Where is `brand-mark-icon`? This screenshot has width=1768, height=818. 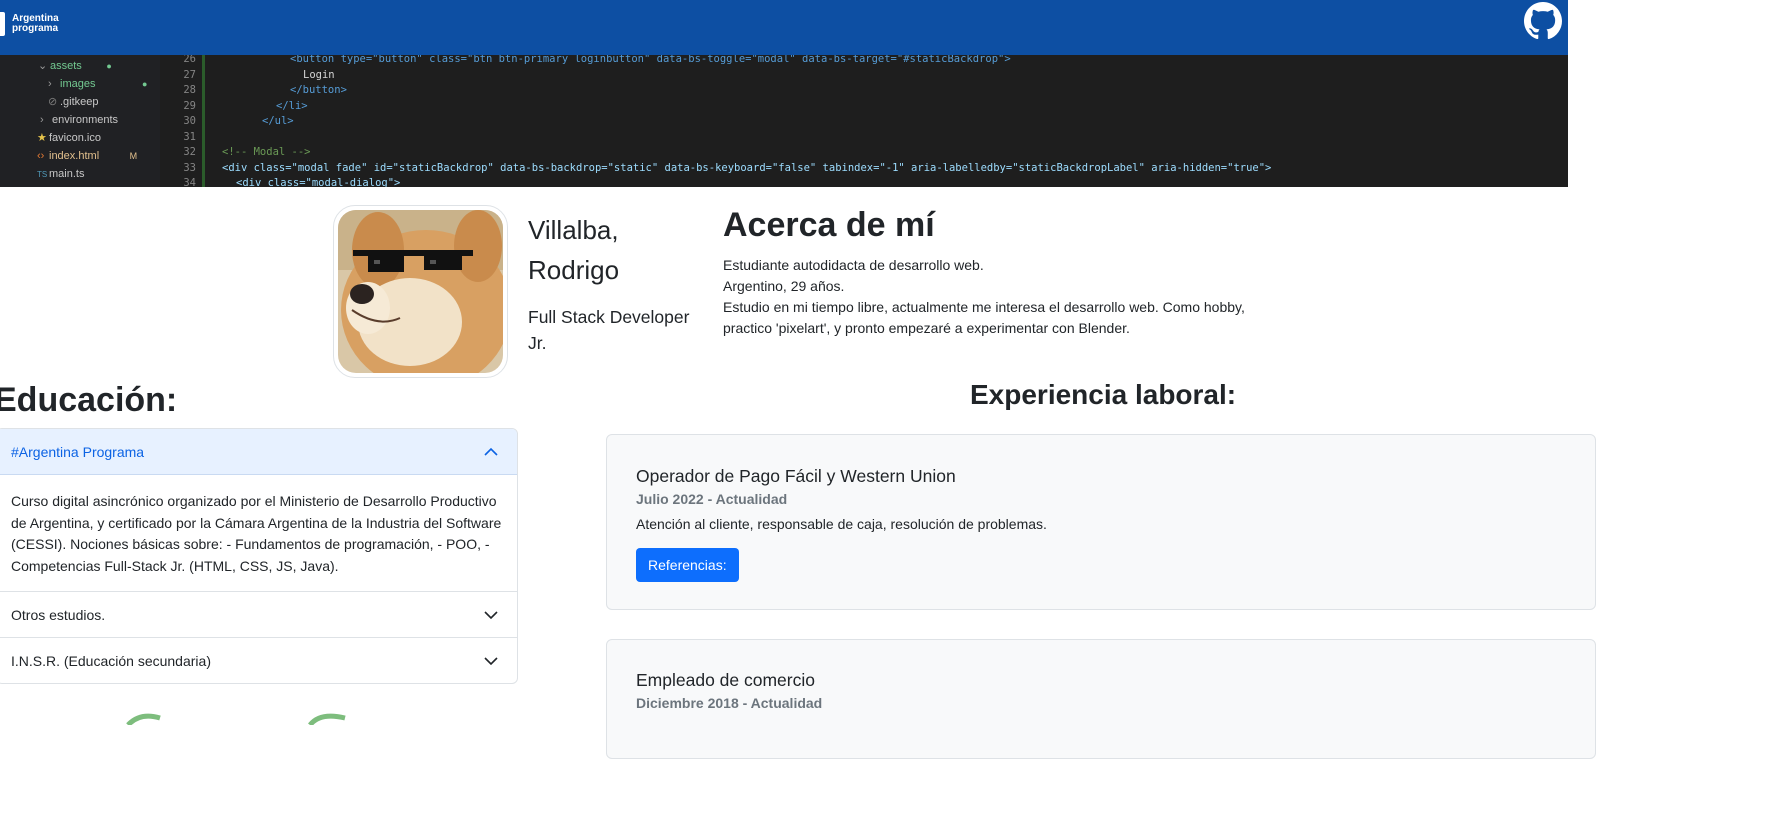
brand-mark-icon is located at coordinates (2, 24).